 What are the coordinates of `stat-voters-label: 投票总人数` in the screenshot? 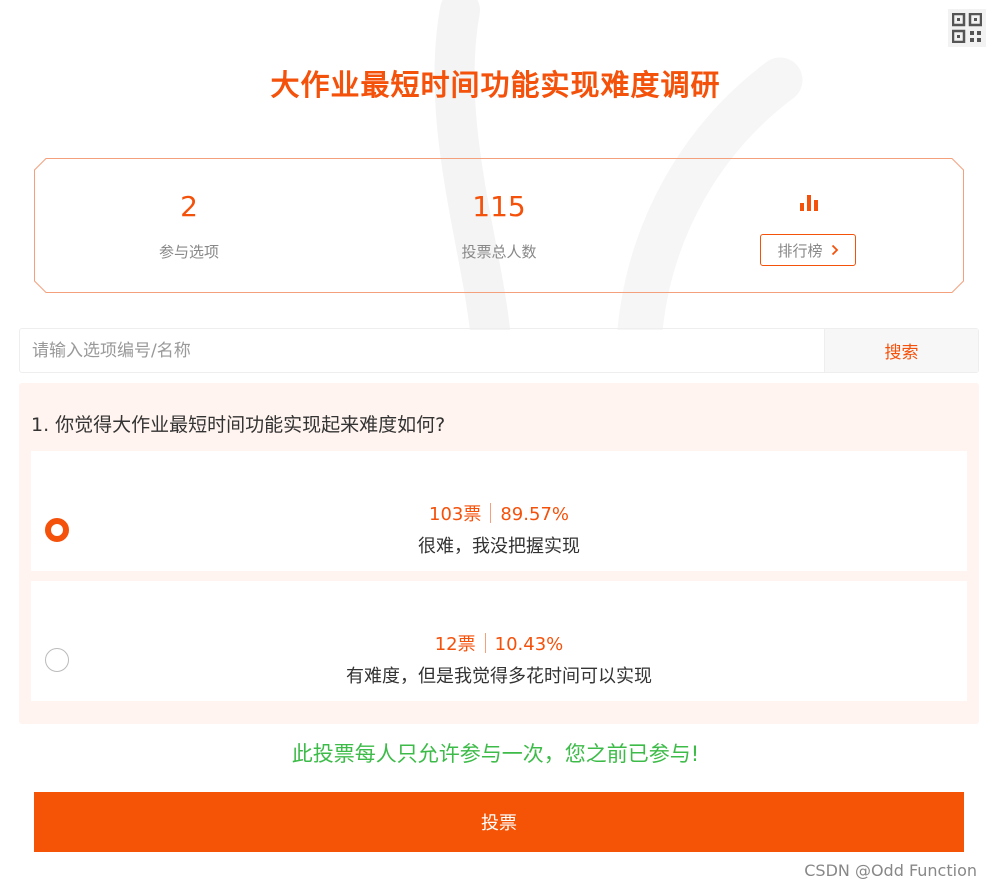 It's located at (499, 252).